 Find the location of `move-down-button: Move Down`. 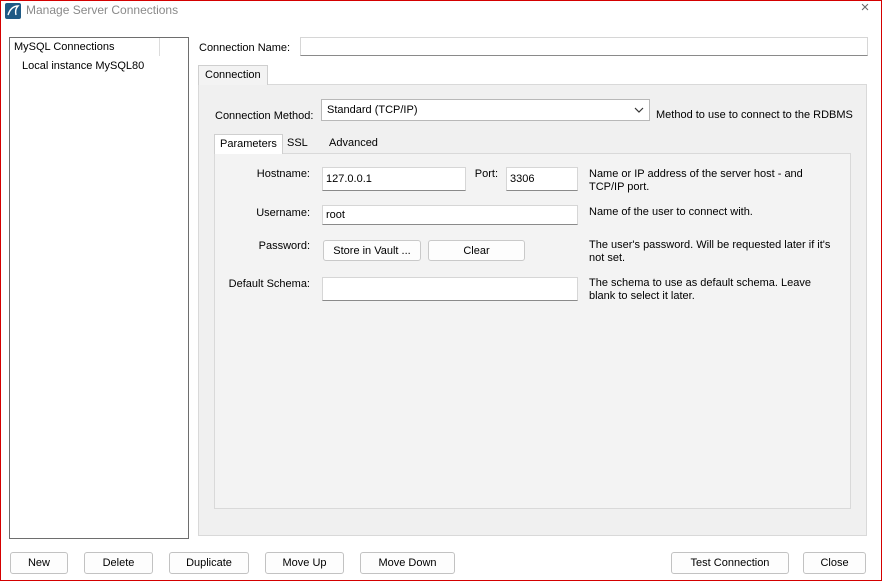

move-down-button: Move Down is located at coordinates (407, 563).